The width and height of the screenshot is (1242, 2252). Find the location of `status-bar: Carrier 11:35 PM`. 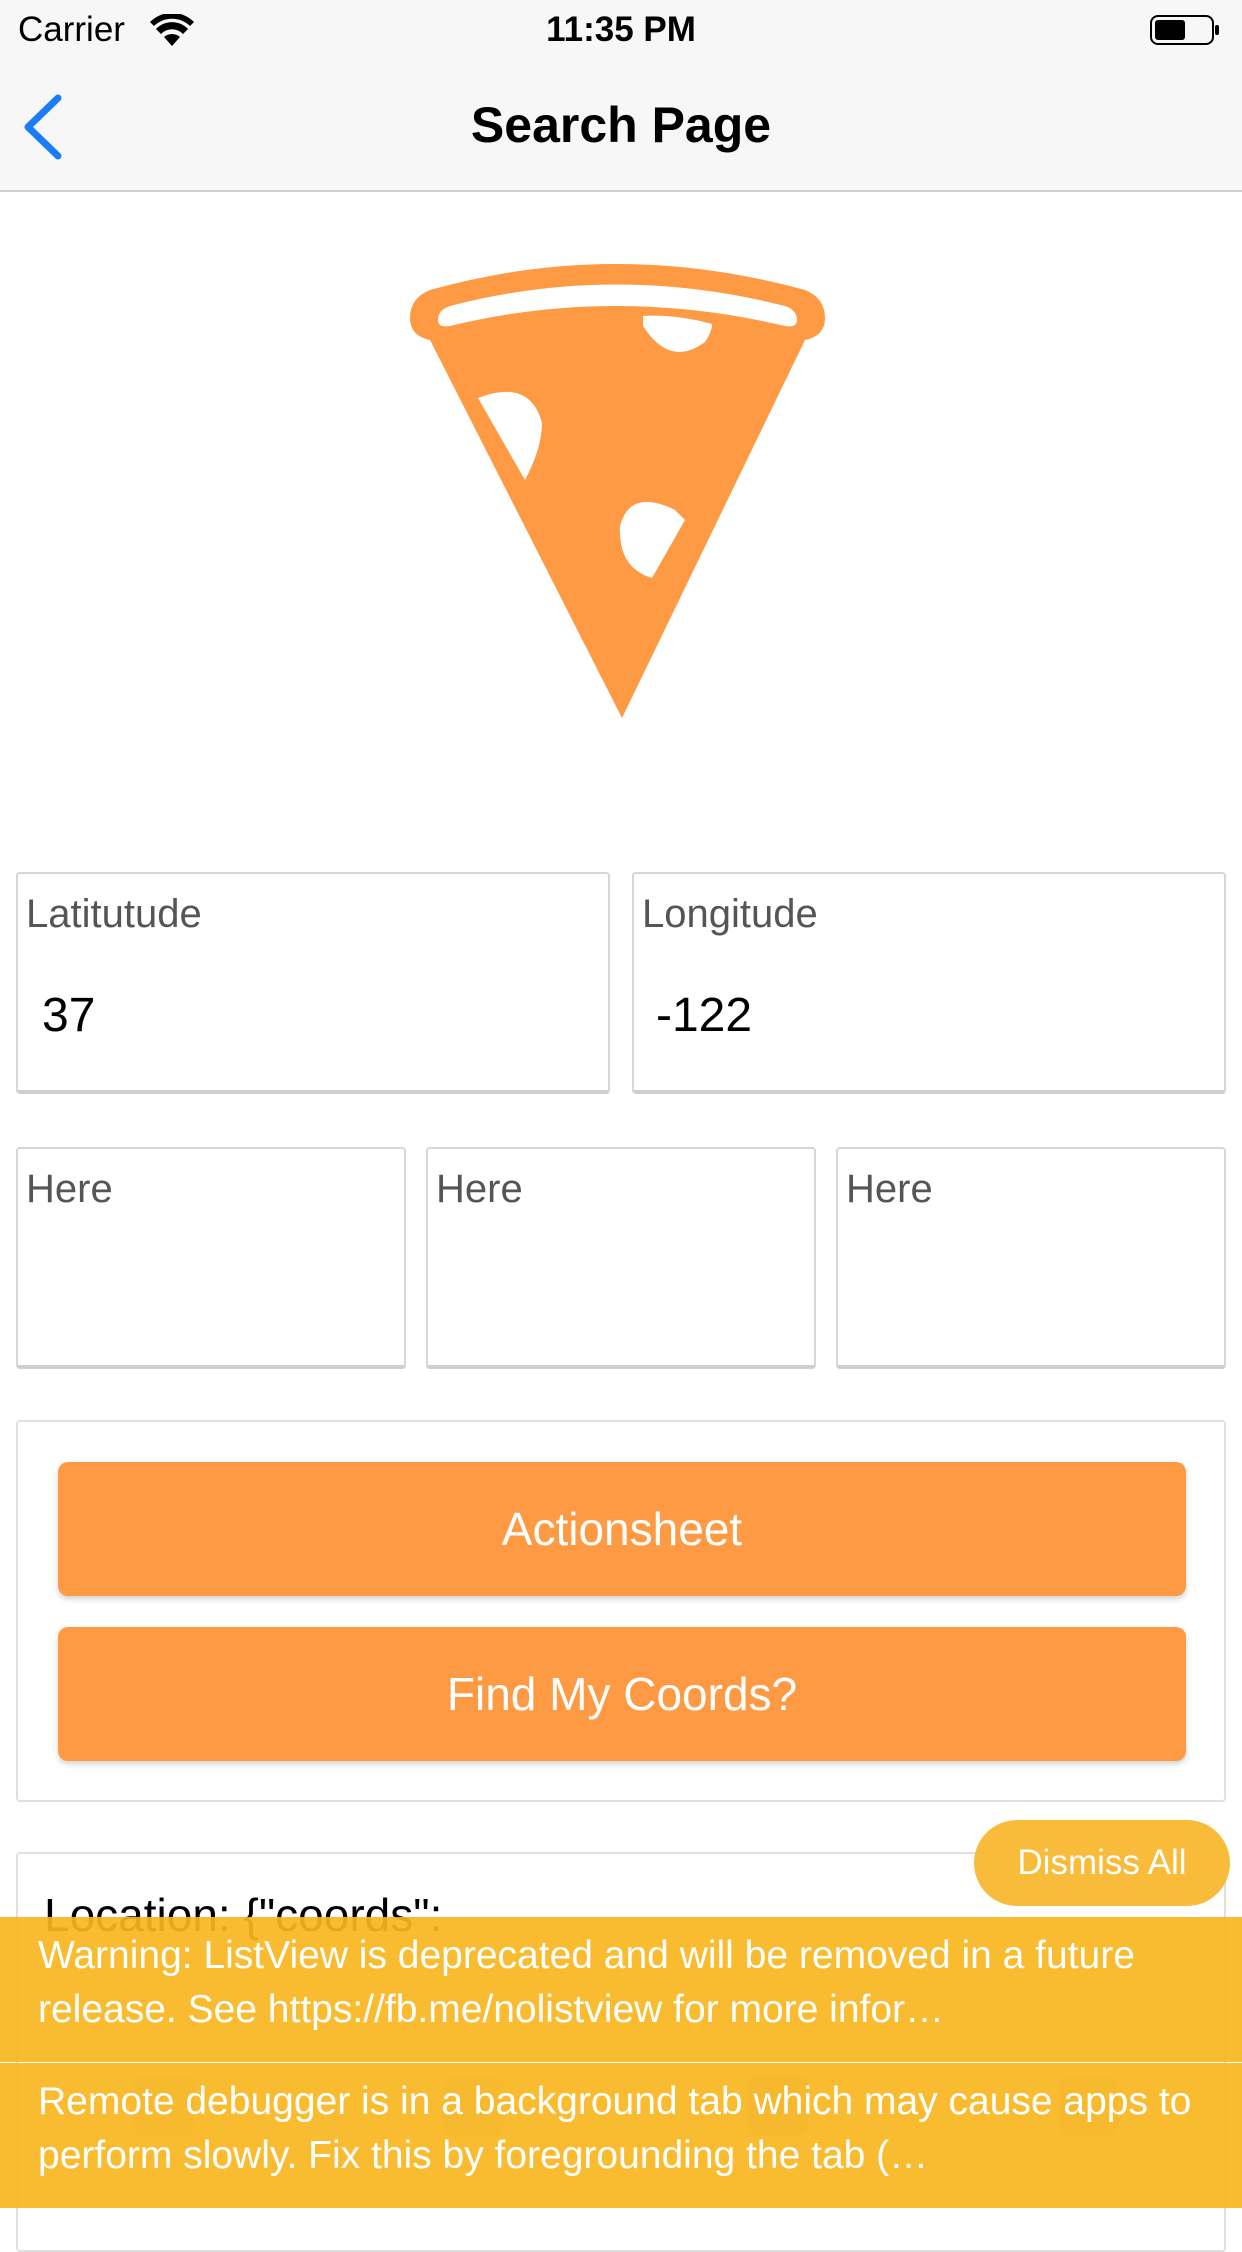

status-bar: Carrier 11:35 PM is located at coordinates (621, 31).